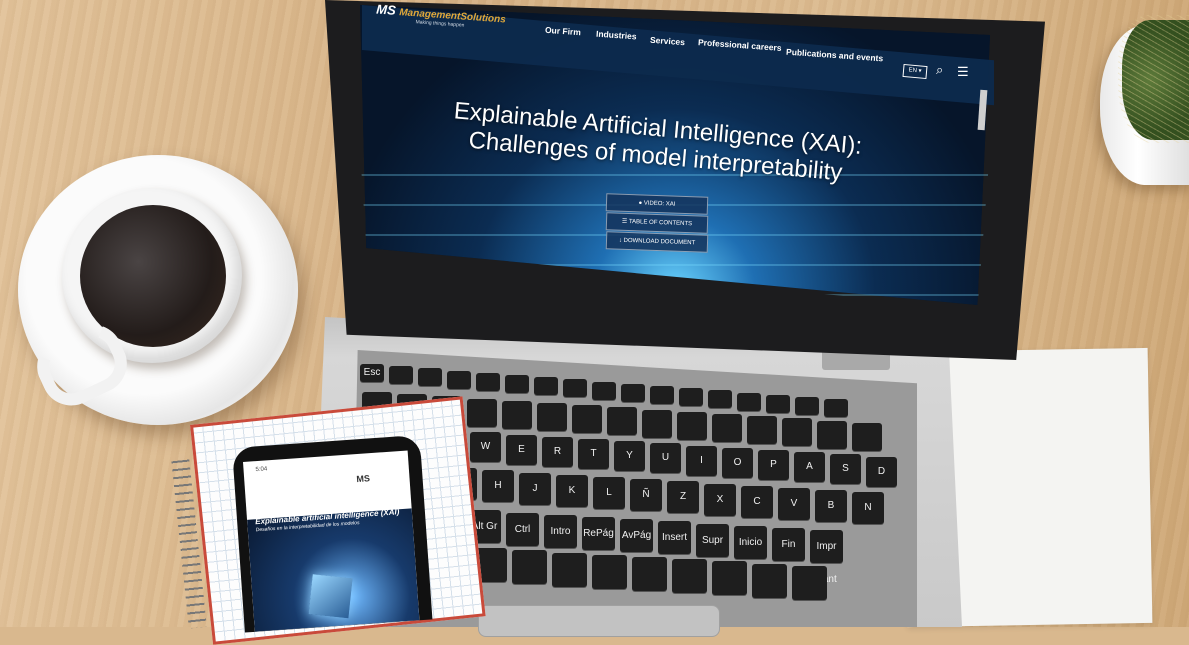  What do you see at coordinates (757, 501) in the screenshot?
I see `keyboard-key: C` at bounding box center [757, 501].